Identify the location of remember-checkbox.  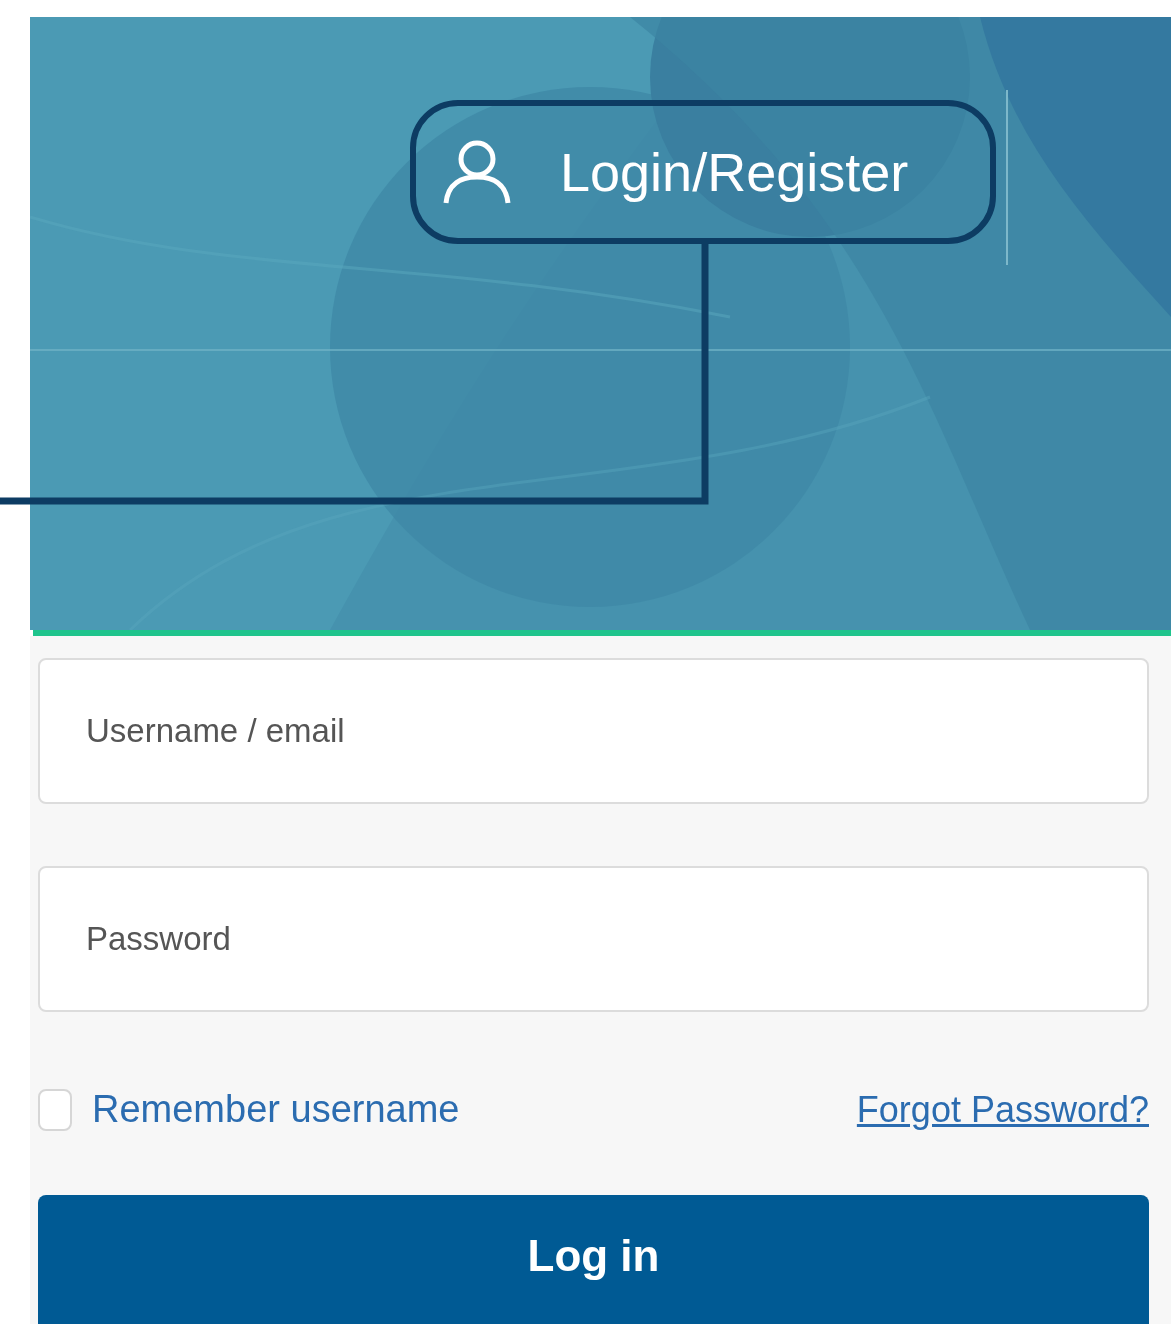
(55, 1109).